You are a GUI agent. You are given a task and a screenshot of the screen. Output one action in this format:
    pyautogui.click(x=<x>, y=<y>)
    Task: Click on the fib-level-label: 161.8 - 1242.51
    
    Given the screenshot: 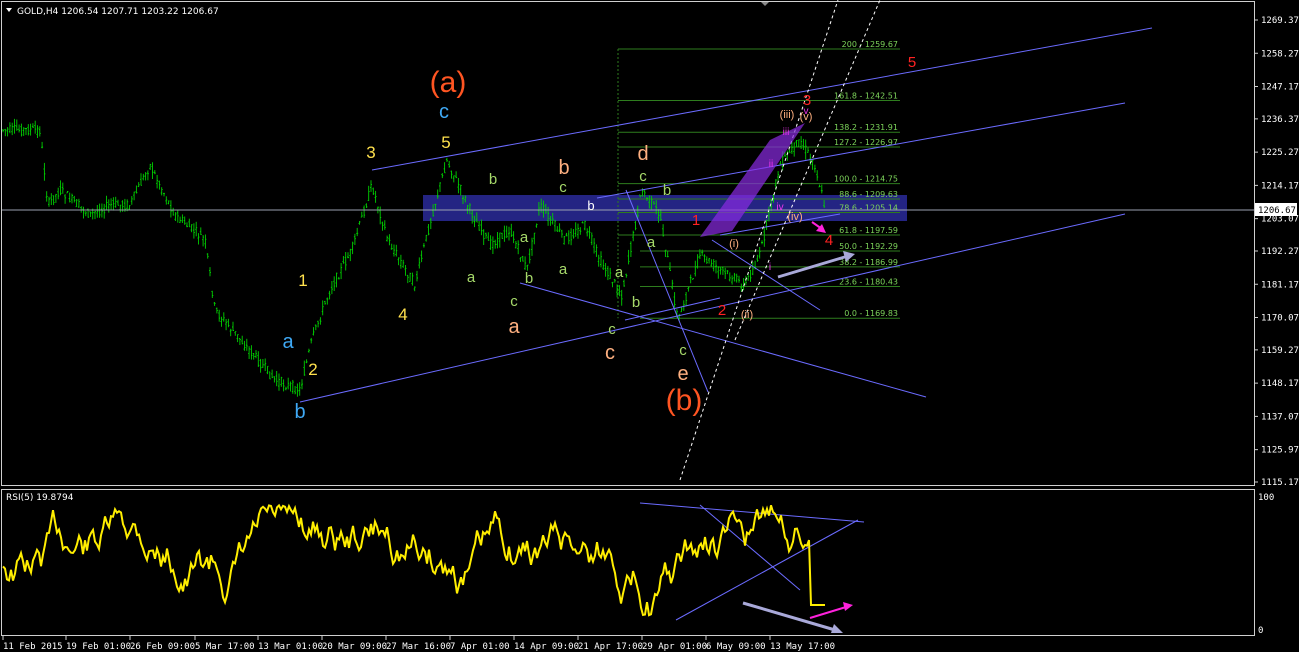 What is the action you would take?
    pyautogui.click(x=866, y=95)
    